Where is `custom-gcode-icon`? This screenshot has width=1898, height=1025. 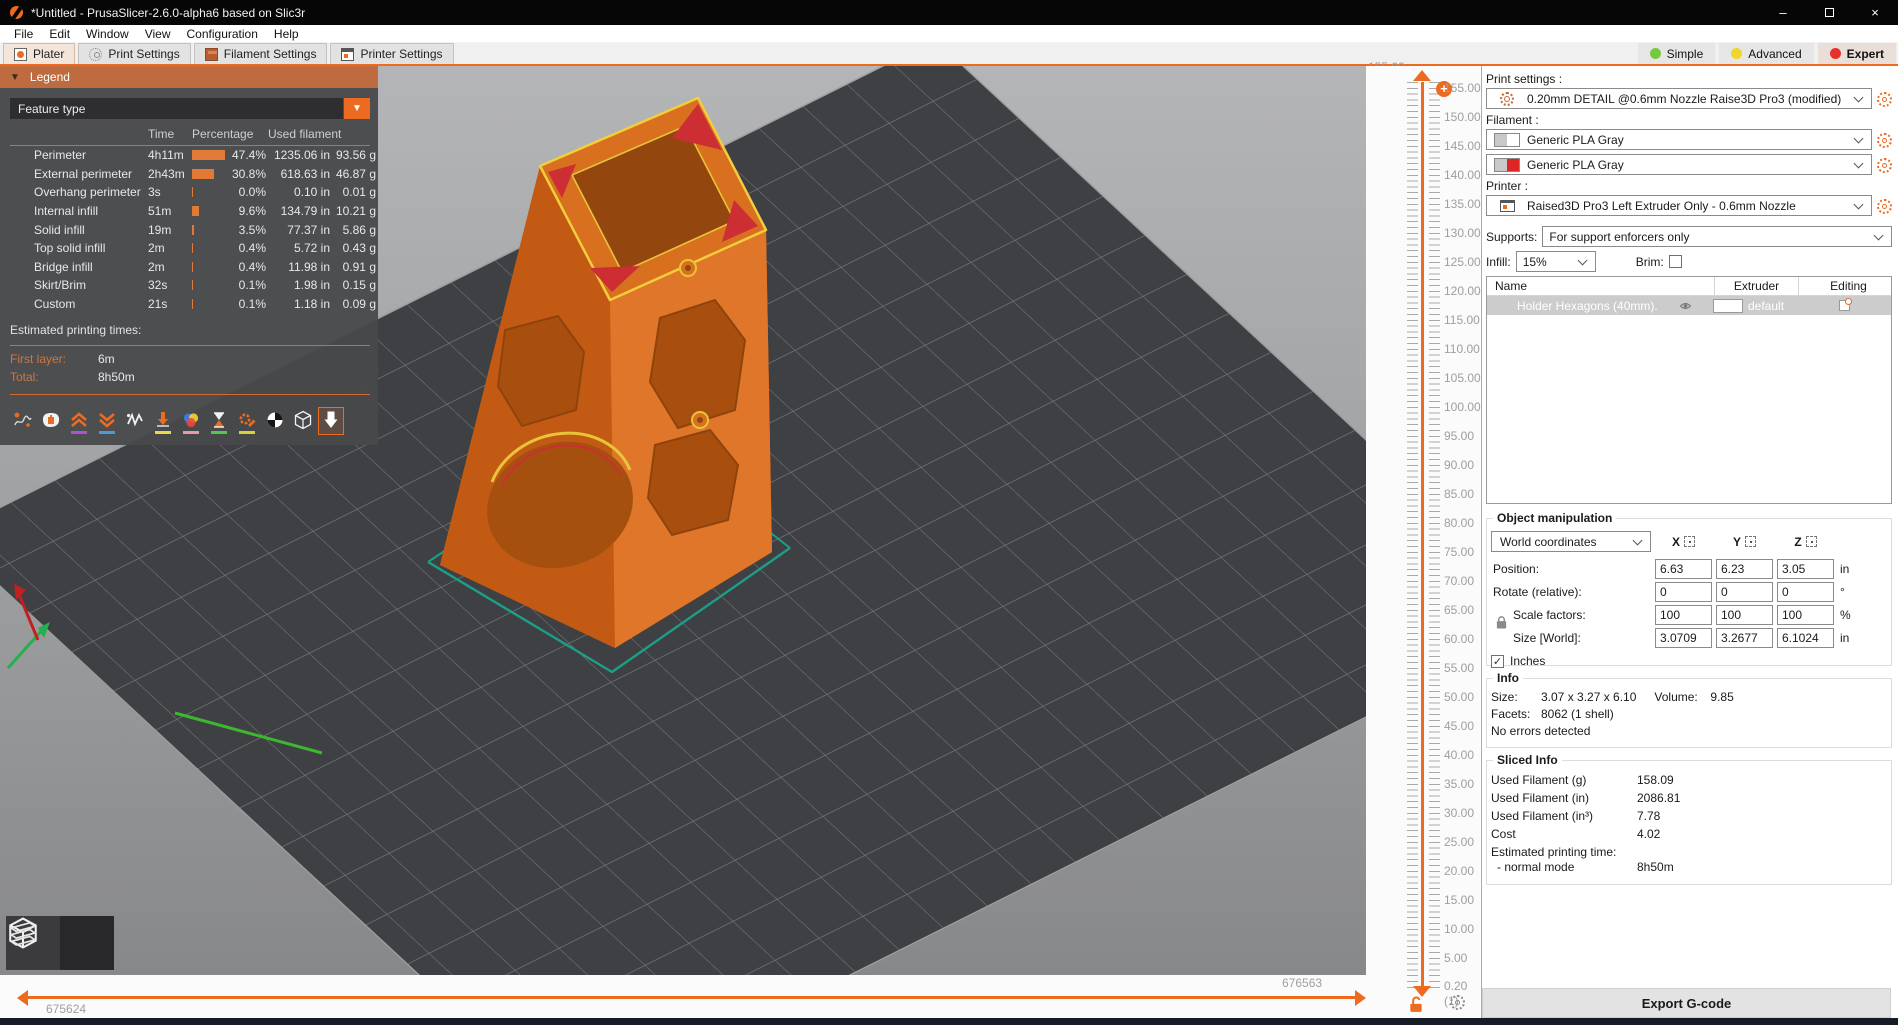 custom-gcode-icon is located at coordinates (247, 421).